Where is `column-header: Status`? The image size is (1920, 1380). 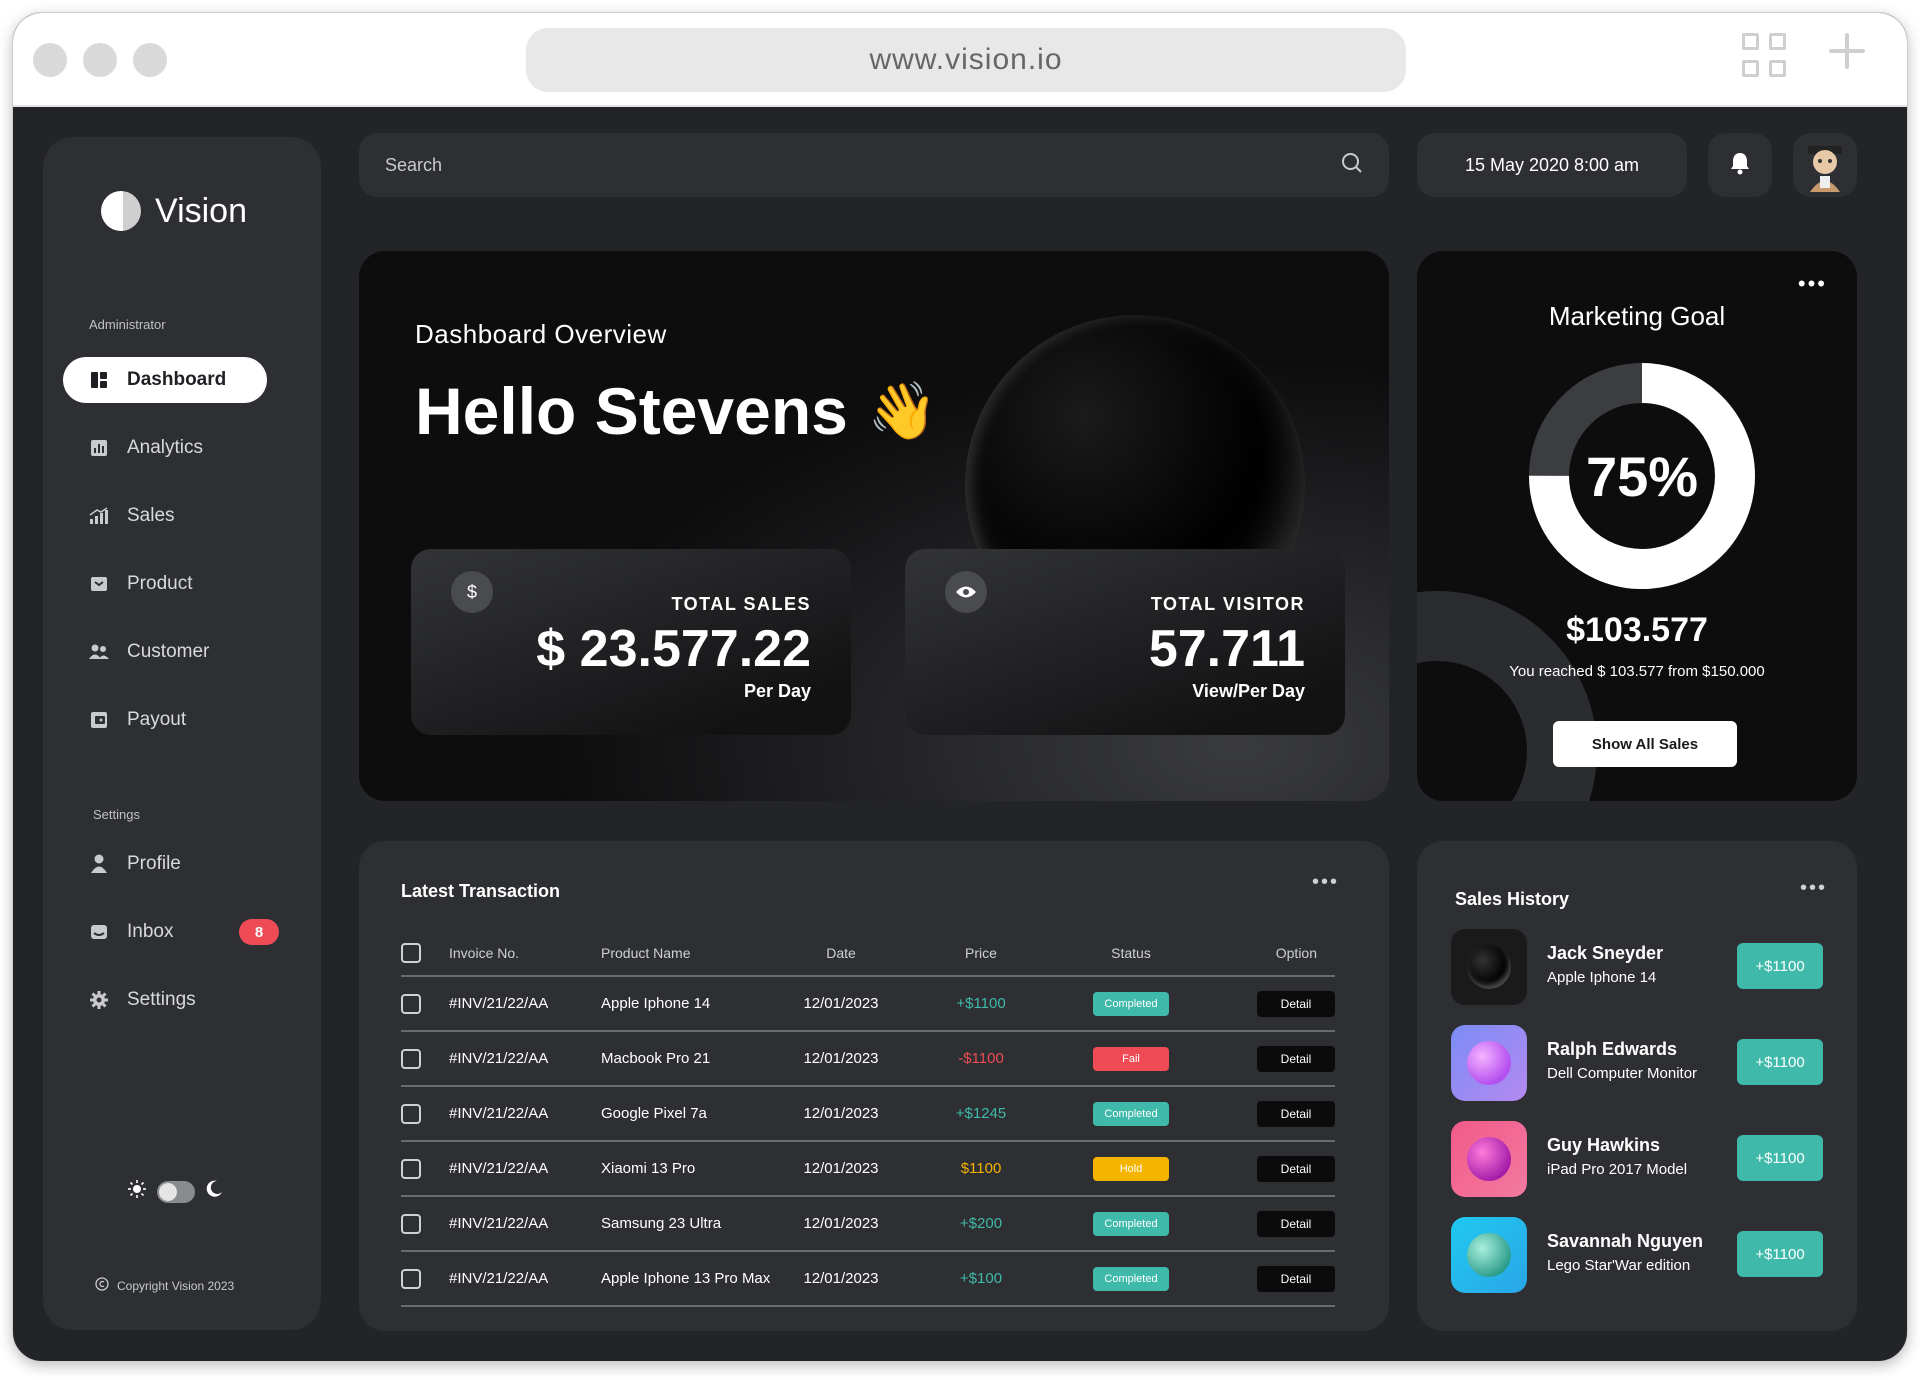 column-header: Status is located at coordinates (1131, 953).